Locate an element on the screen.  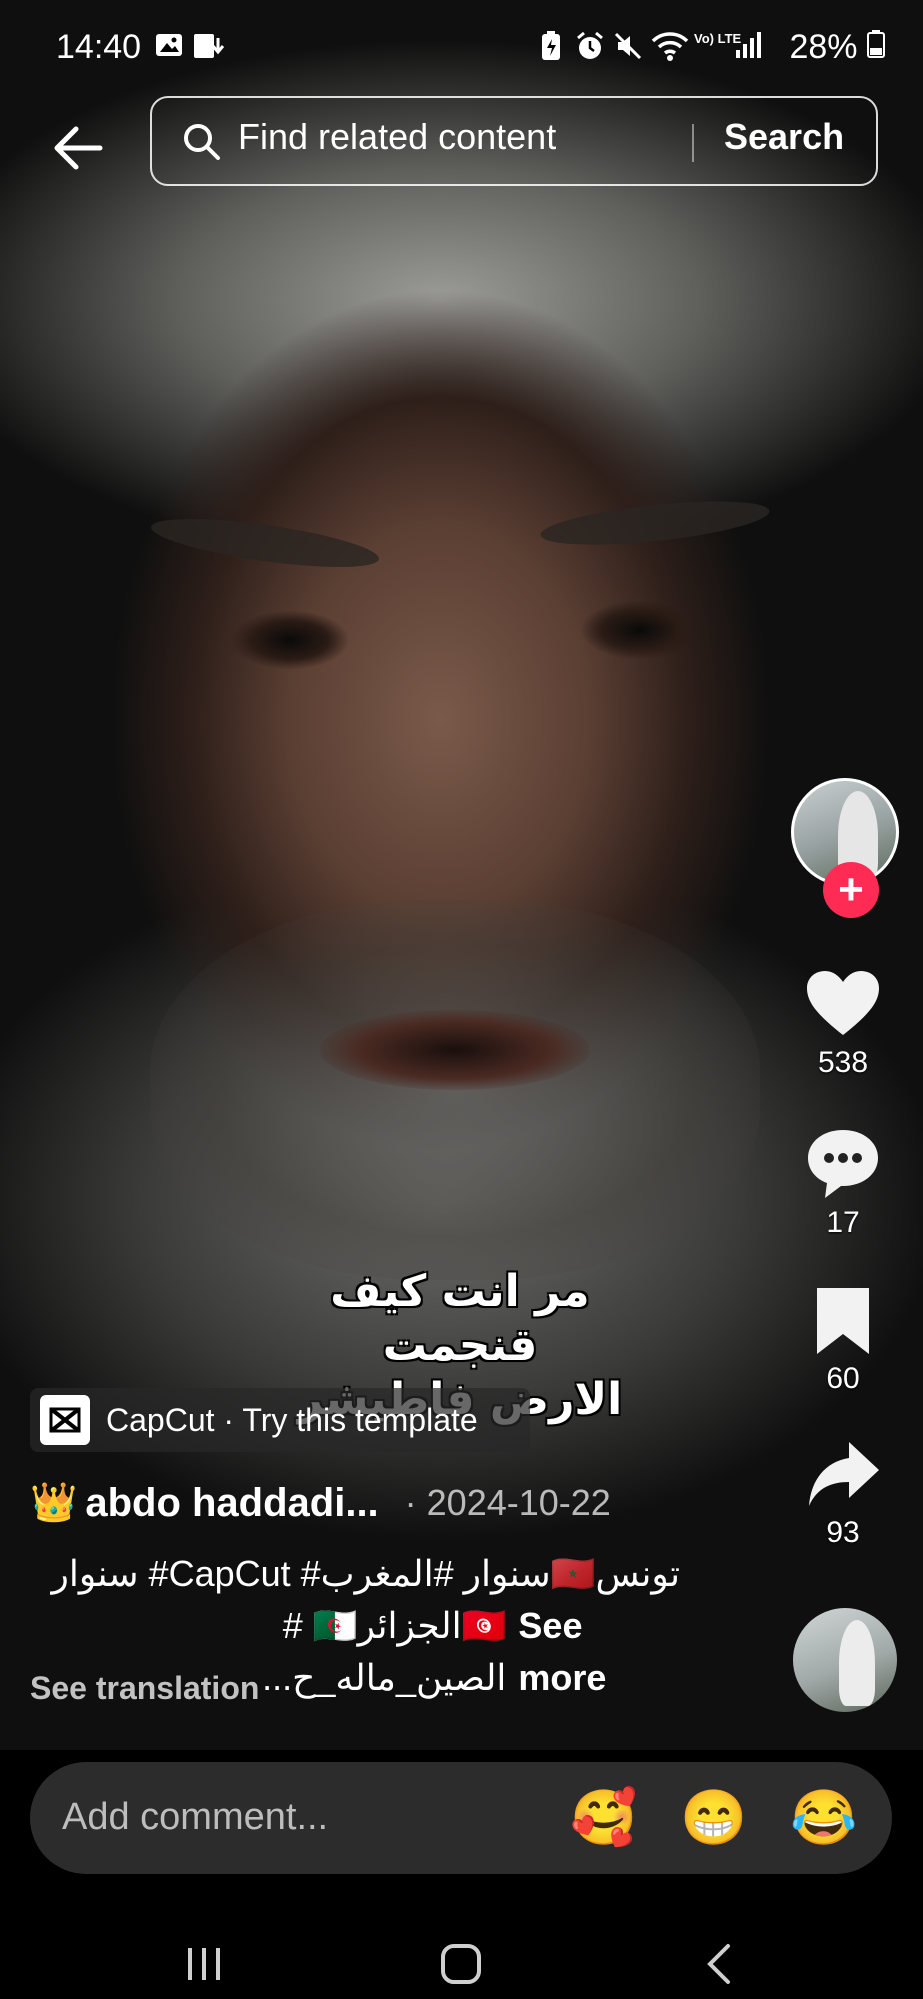
share-count: 93 is located at coordinates (843, 1532).